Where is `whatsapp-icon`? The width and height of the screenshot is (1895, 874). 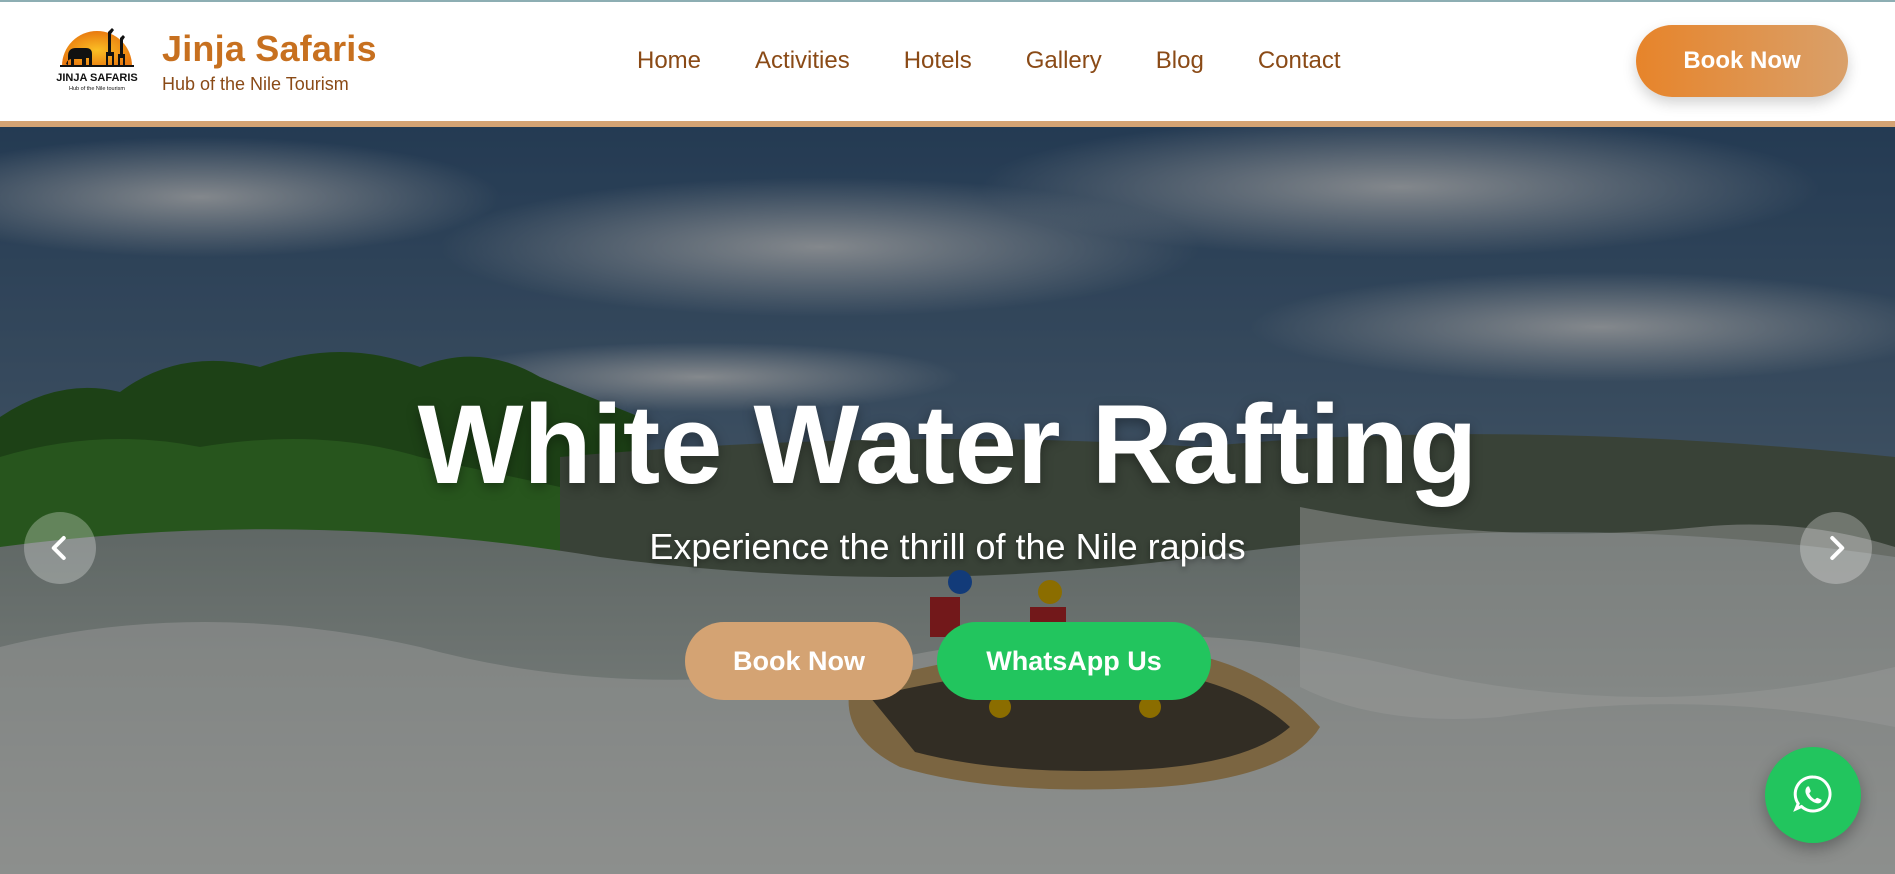
whatsapp-icon is located at coordinates (1812, 794).